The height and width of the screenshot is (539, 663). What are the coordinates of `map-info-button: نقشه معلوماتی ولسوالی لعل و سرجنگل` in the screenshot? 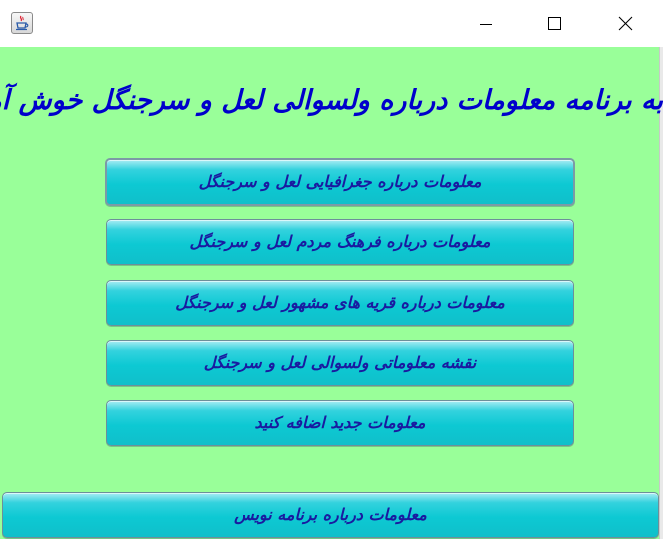 It's located at (340, 363).